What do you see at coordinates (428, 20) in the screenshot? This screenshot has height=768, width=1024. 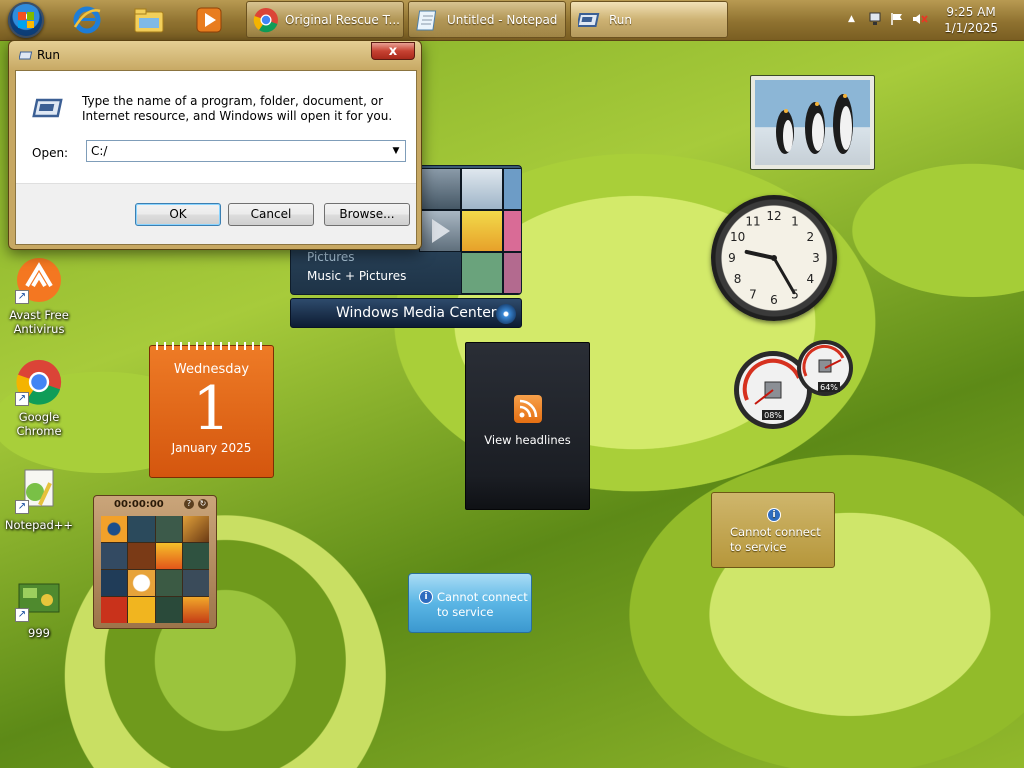 I see `notepad-icon` at bounding box center [428, 20].